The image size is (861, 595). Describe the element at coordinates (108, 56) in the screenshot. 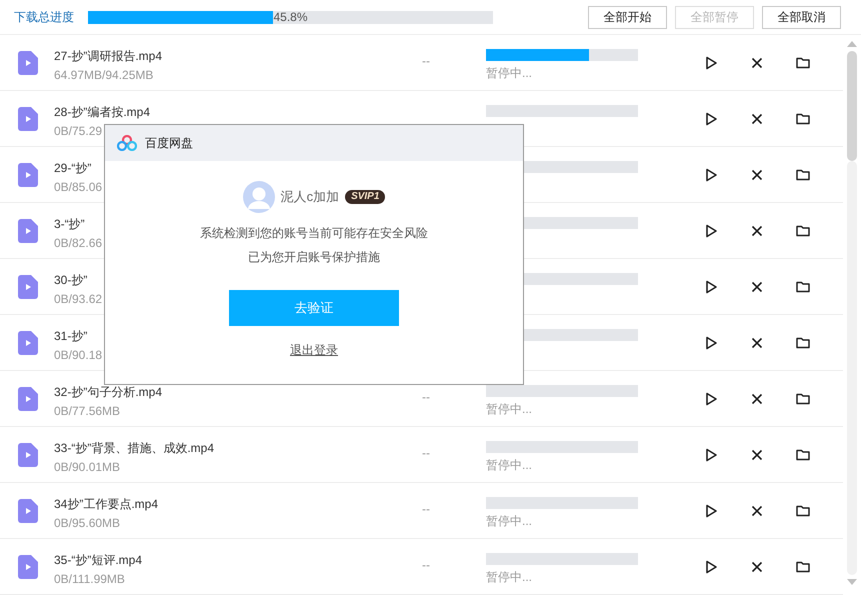

I see `file-name: 27-抄”调研报告.mp4` at that location.